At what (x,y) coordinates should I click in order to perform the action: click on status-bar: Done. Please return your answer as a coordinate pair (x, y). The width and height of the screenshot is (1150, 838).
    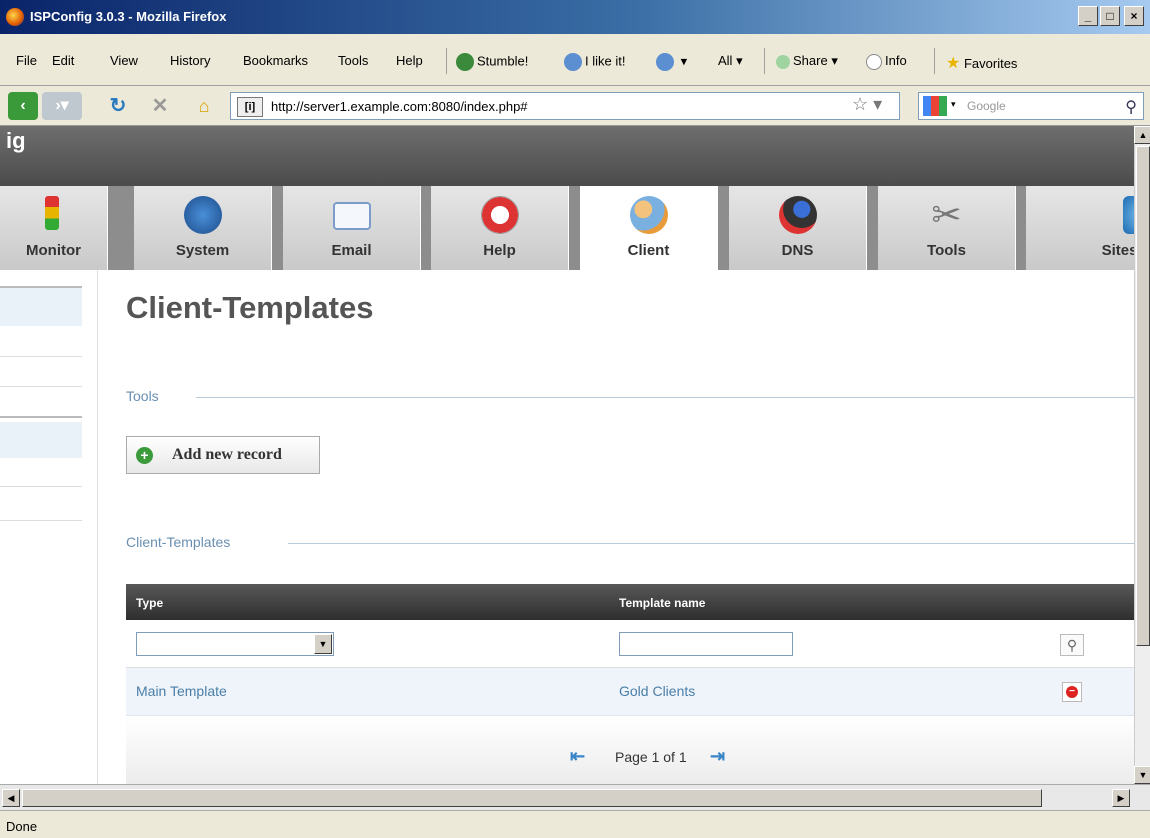
    Looking at the image, I should click on (575, 824).